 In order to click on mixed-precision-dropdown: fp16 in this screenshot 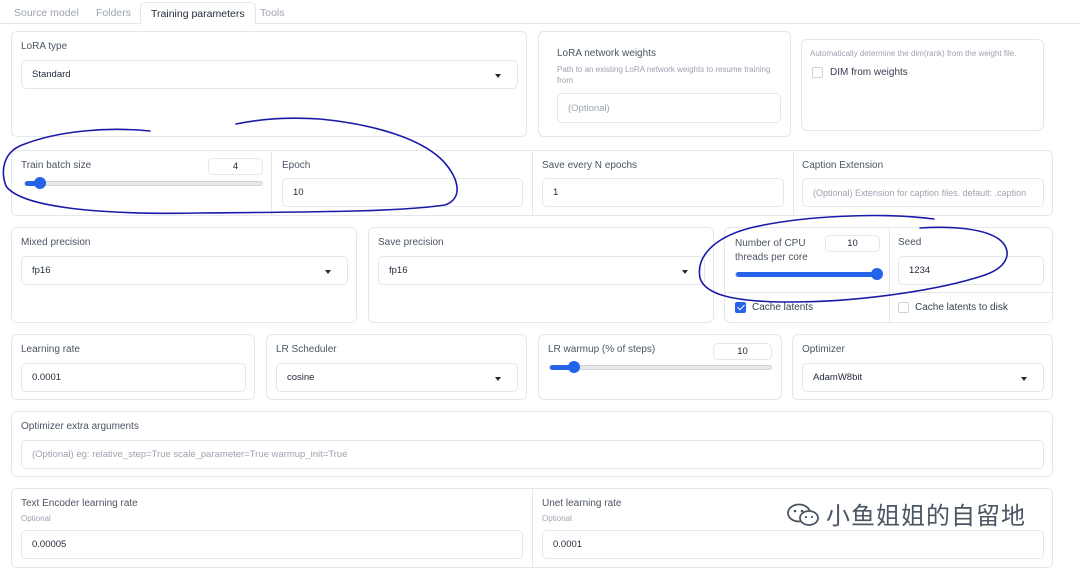, I will do `click(184, 270)`.